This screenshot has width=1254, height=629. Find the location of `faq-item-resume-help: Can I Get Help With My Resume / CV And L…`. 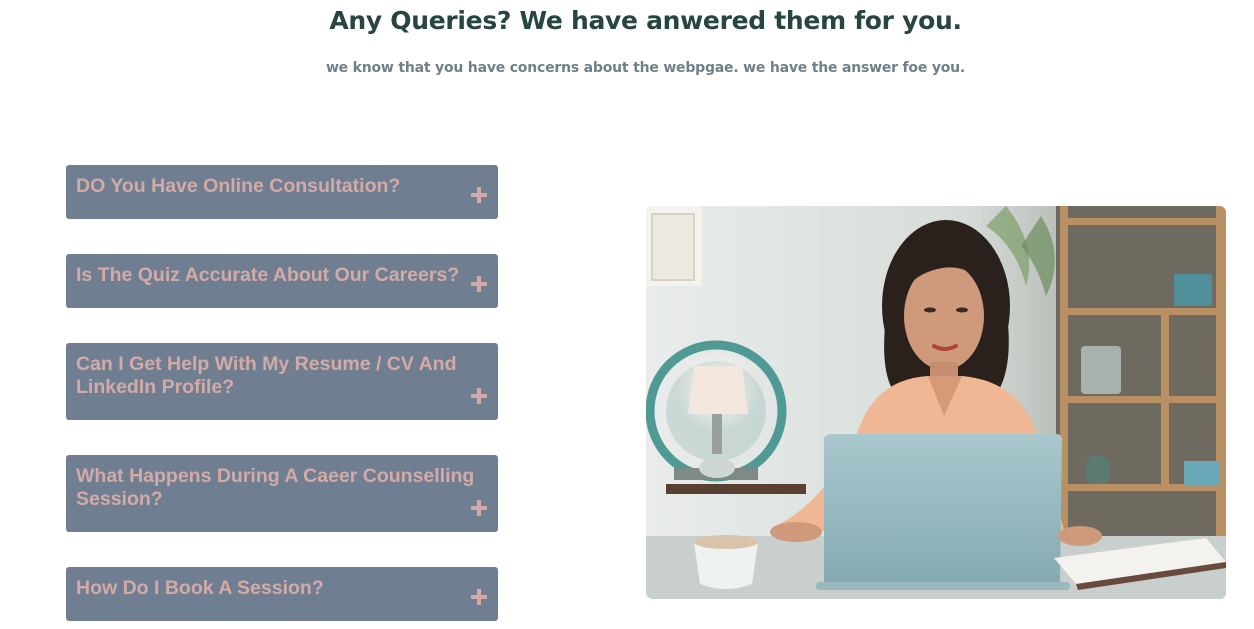

faq-item-resume-help: Can I Get Help With My Resume / CV And L… is located at coordinates (282, 381).